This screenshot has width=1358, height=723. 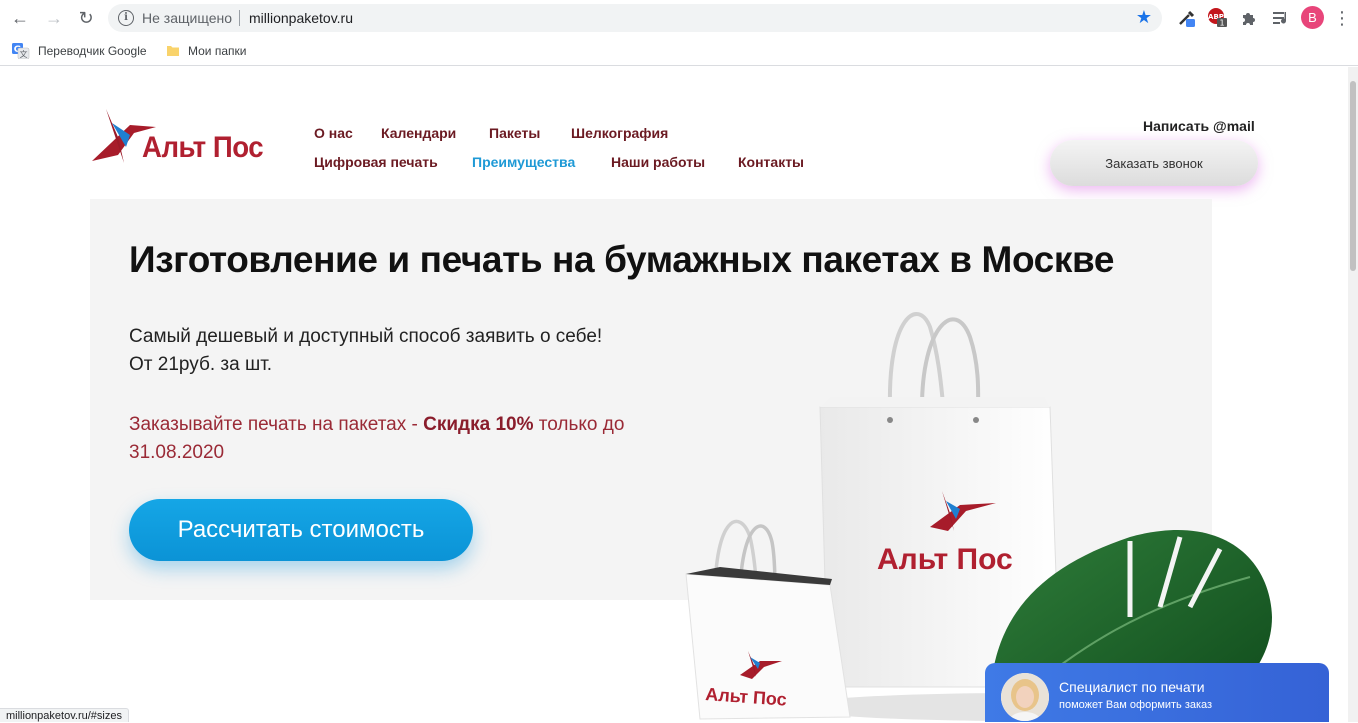 I want to click on bookmark-label: Переводчик Google, so click(x=92, y=51).